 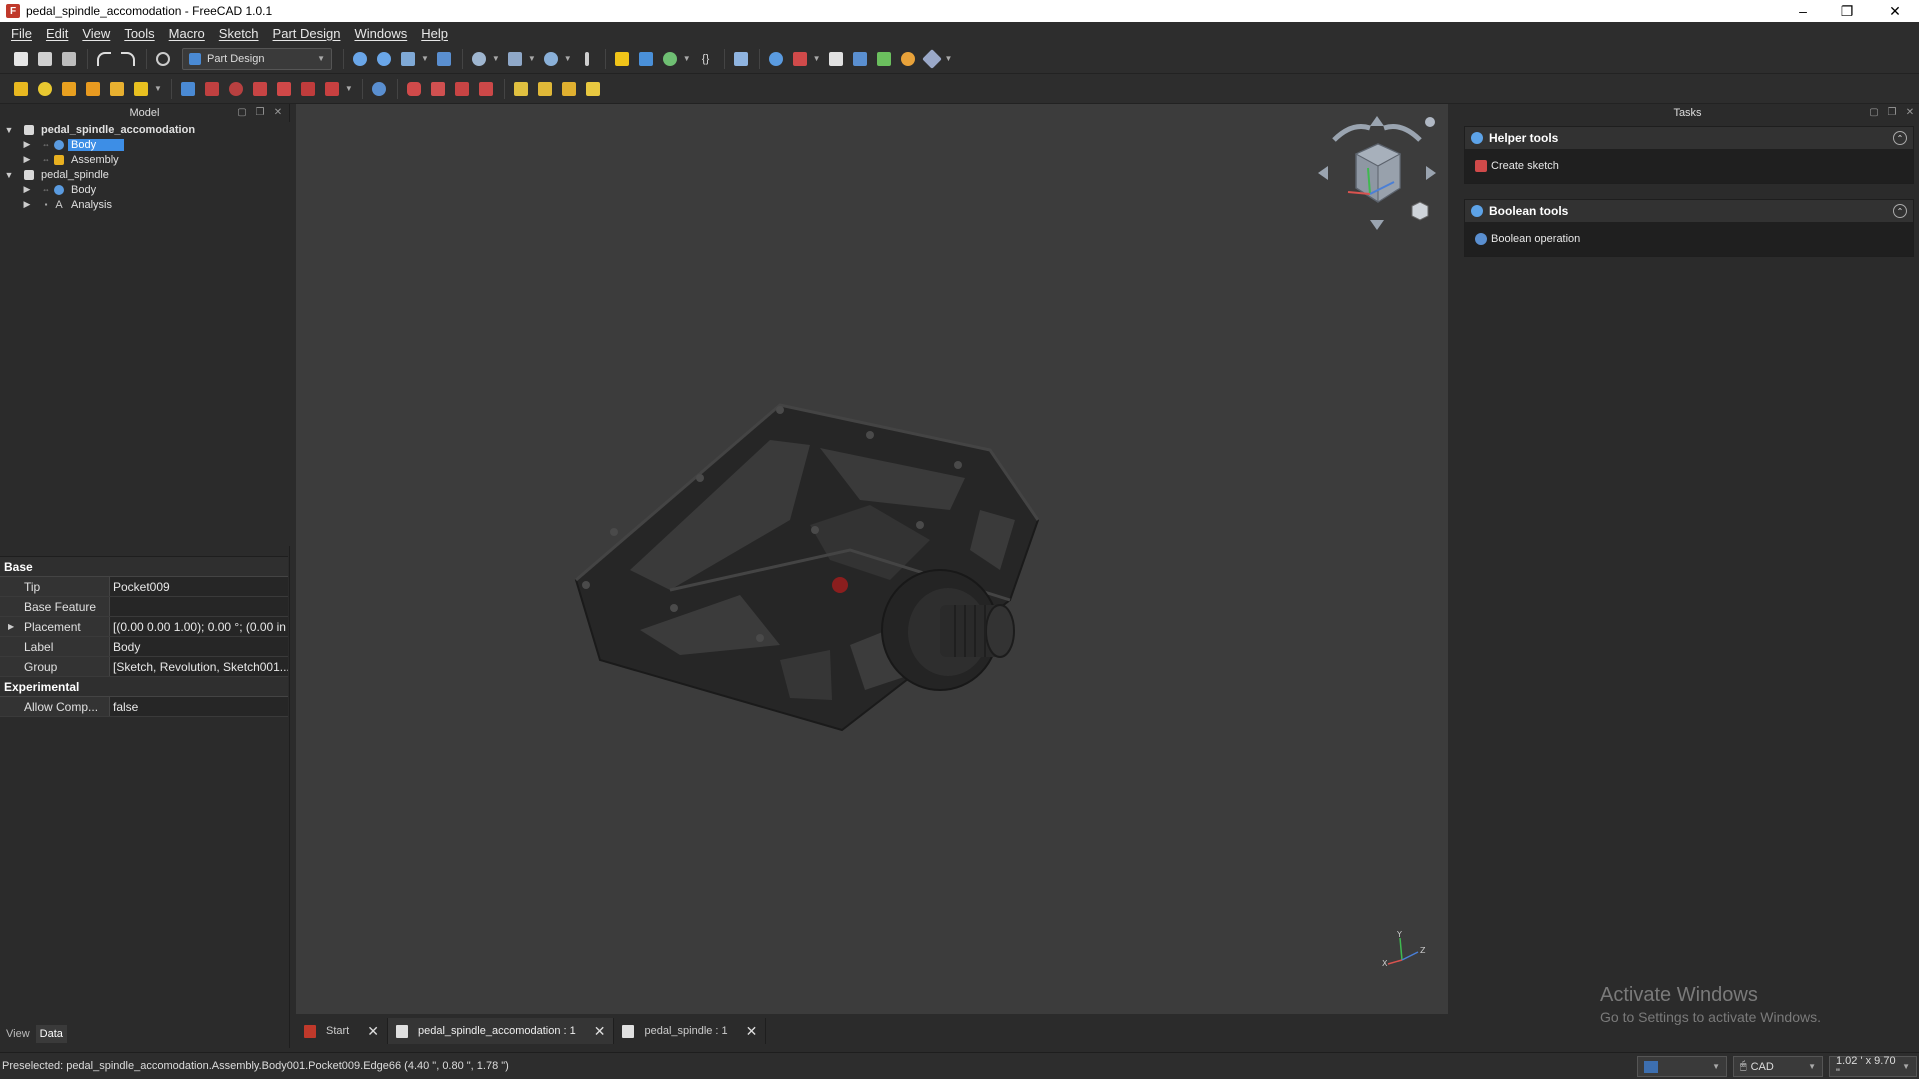 I want to click on isometric-view-button, so click(x=515, y=59).